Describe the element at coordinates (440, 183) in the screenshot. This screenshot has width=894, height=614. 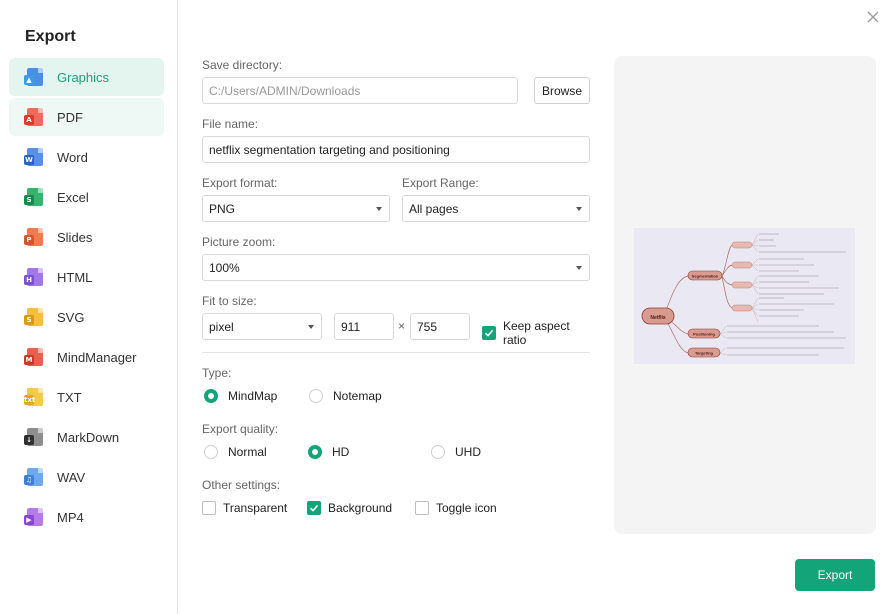
I see `export-range-label: Export Range:` at that location.